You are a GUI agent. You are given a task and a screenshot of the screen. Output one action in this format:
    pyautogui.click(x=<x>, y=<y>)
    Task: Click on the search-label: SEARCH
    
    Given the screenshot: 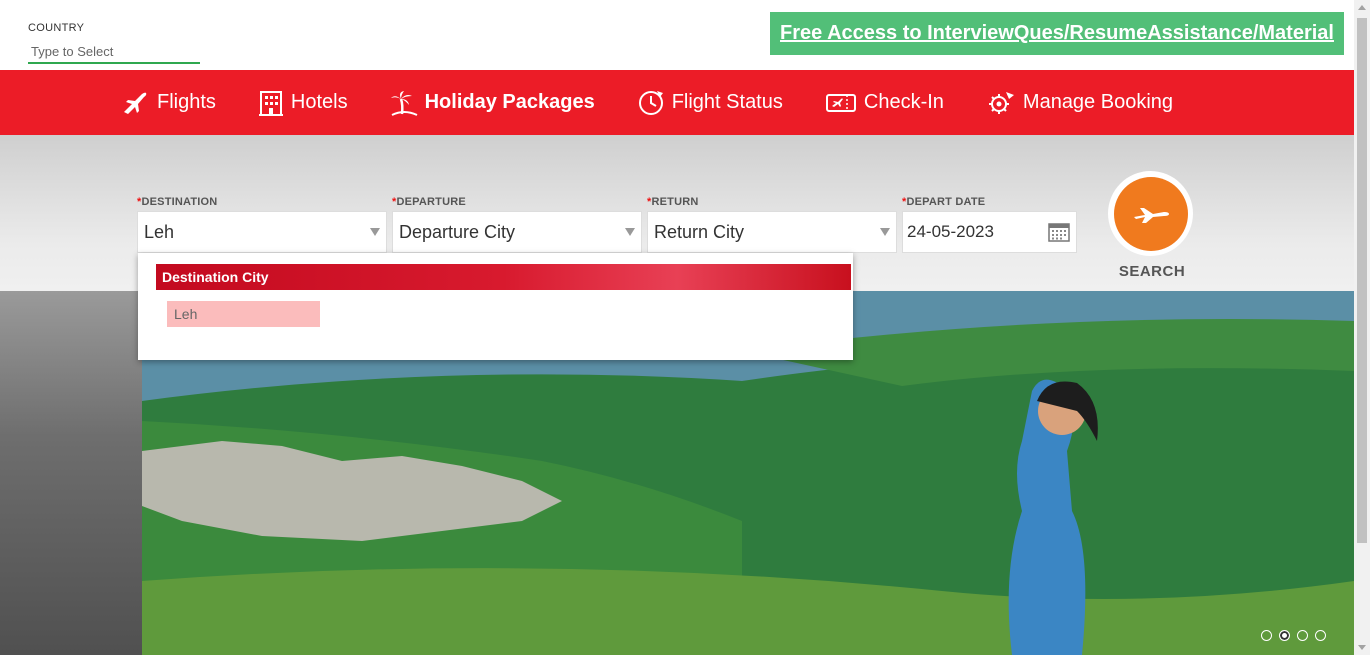 What is the action you would take?
    pyautogui.click(x=1152, y=271)
    